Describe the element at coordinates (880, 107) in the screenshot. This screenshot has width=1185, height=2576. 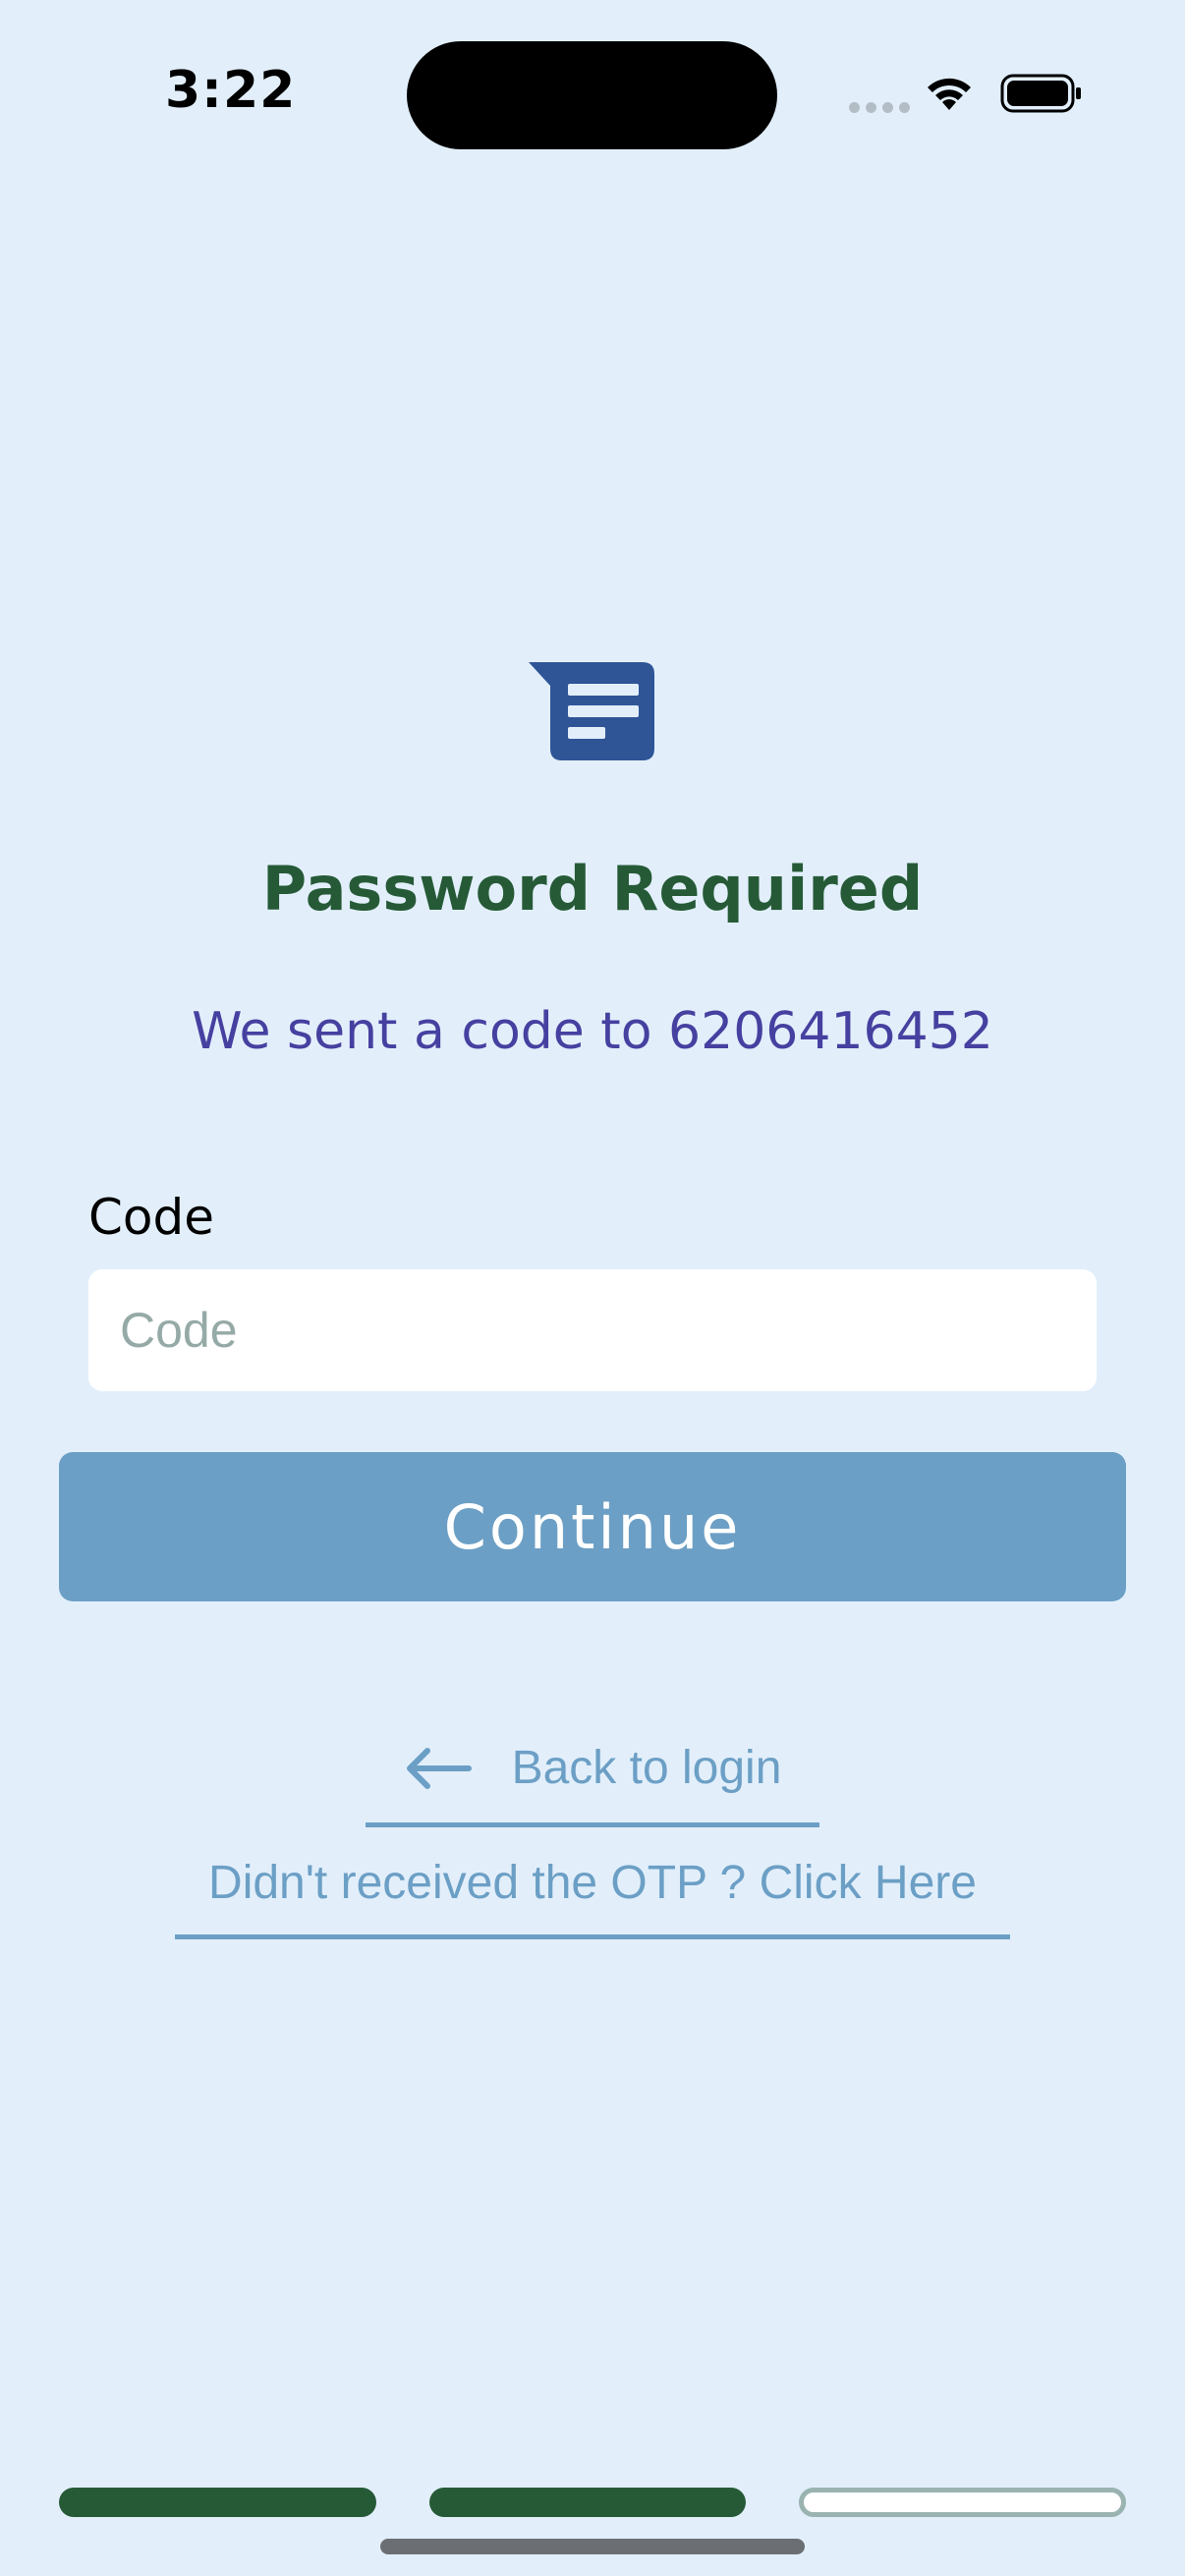
I see `cellular-signal-icon` at that location.